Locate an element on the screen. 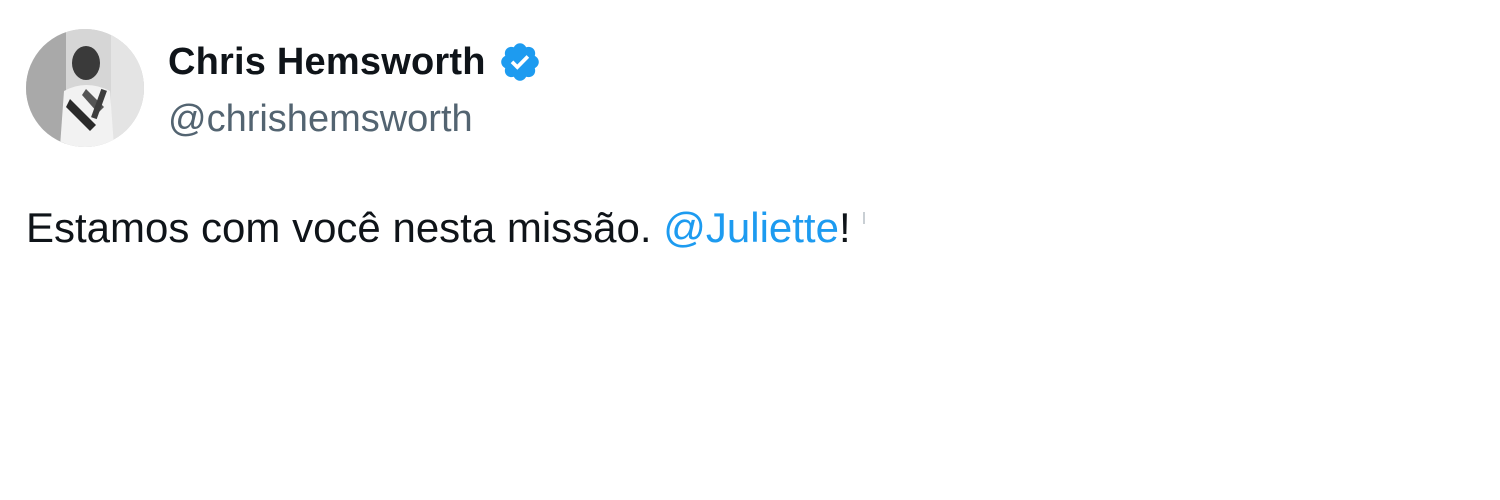 The height and width of the screenshot is (500, 1500). tweet-text-body: Estamos com você nesta missão. is located at coordinates (345, 227).